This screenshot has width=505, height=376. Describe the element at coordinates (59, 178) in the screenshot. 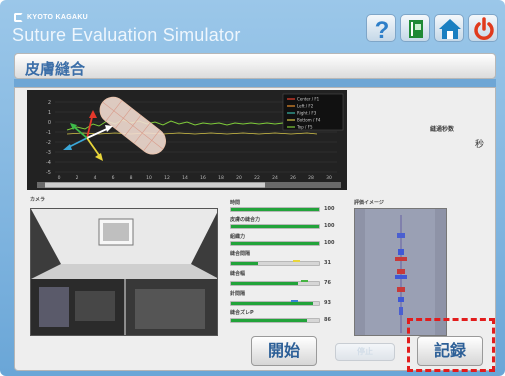

I see `x-tick: 0` at that location.